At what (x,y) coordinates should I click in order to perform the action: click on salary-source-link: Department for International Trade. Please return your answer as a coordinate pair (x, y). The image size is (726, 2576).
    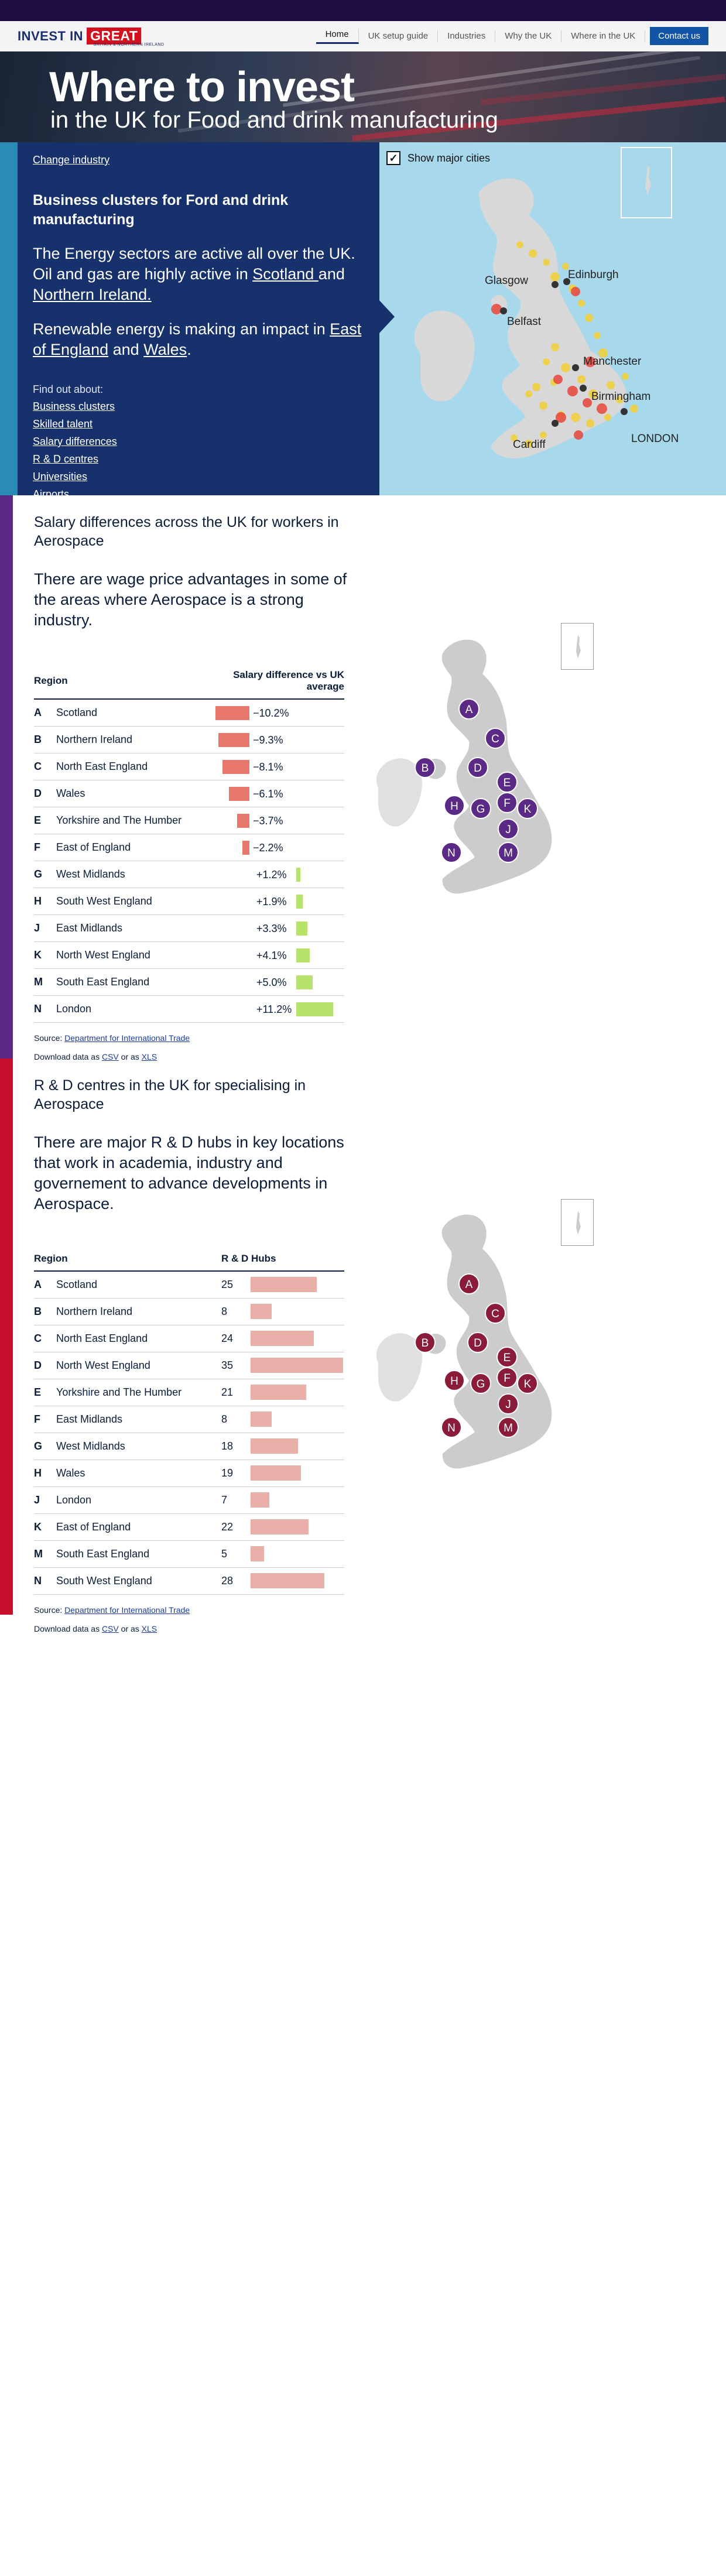
    Looking at the image, I should click on (127, 1038).